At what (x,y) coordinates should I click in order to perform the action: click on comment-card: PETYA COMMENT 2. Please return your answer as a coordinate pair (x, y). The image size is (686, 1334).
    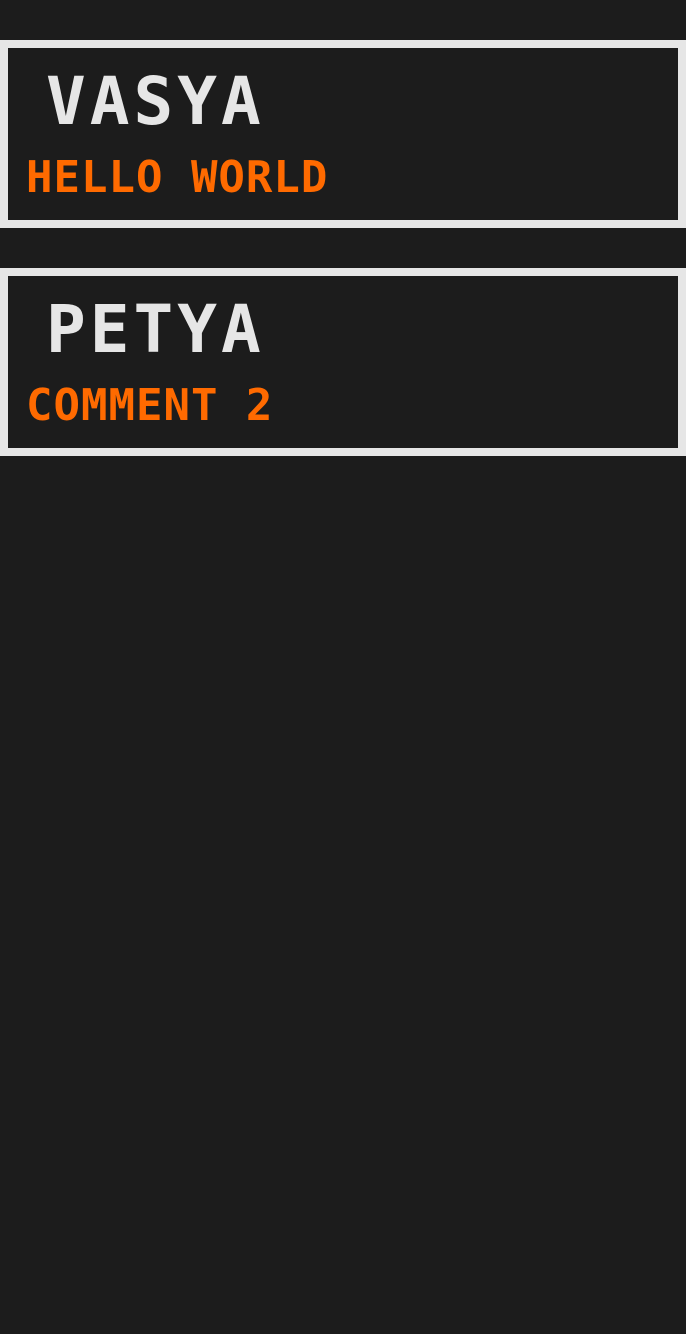
    Looking at the image, I should click on (343, 362).